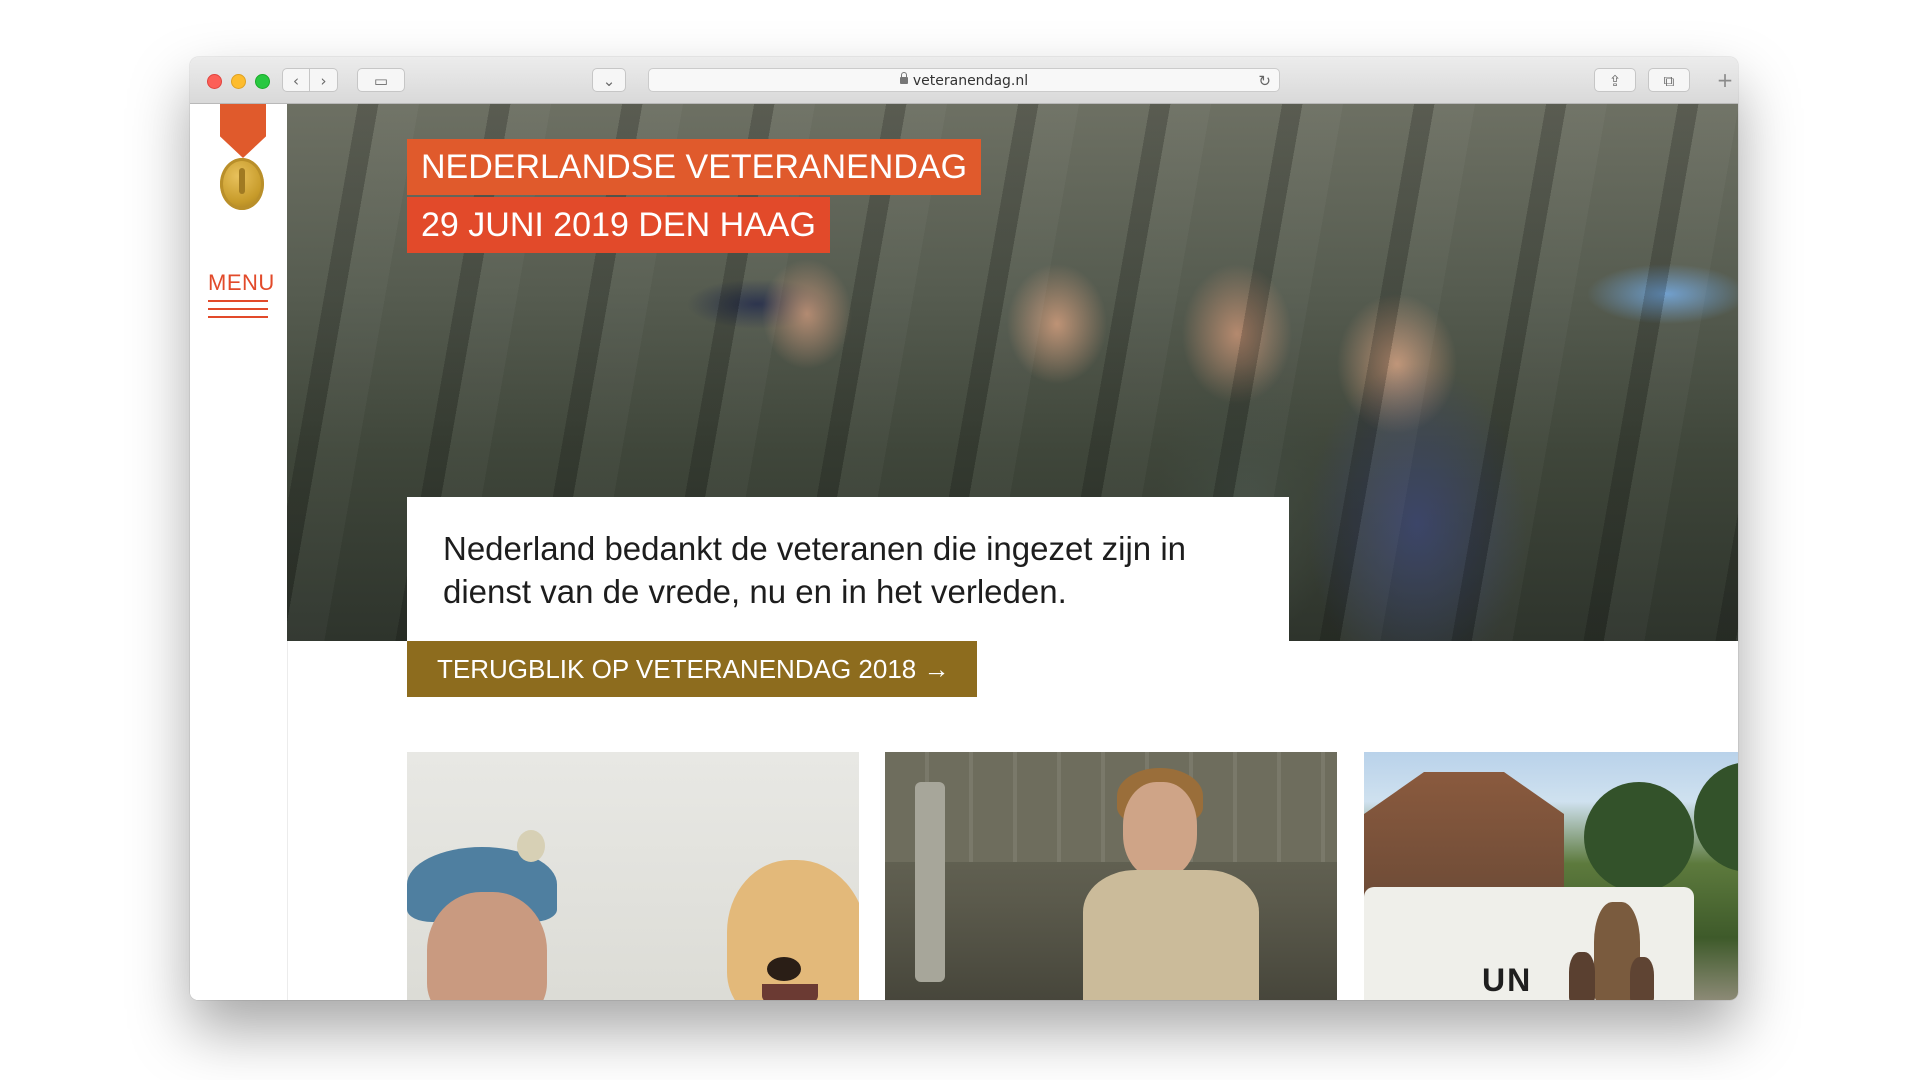 The height and width of the screenshot is (1080, 1920). Describe the element at coordinates (242, 184) in the screenshot. I see `medal-logo-icon` at that location.